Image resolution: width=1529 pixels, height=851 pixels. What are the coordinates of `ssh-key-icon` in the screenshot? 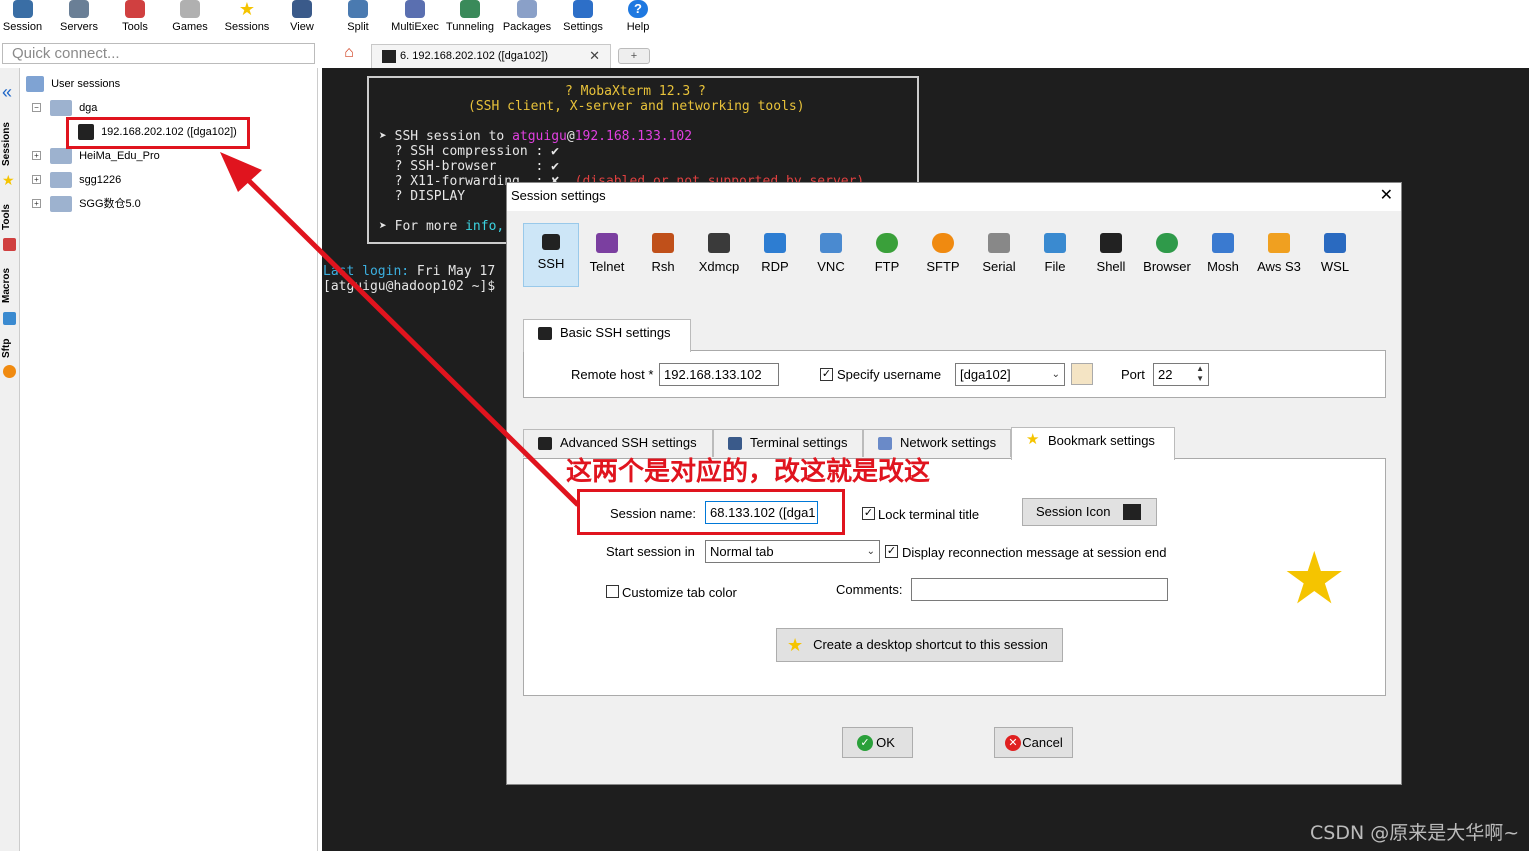 It's located at (545, 333).